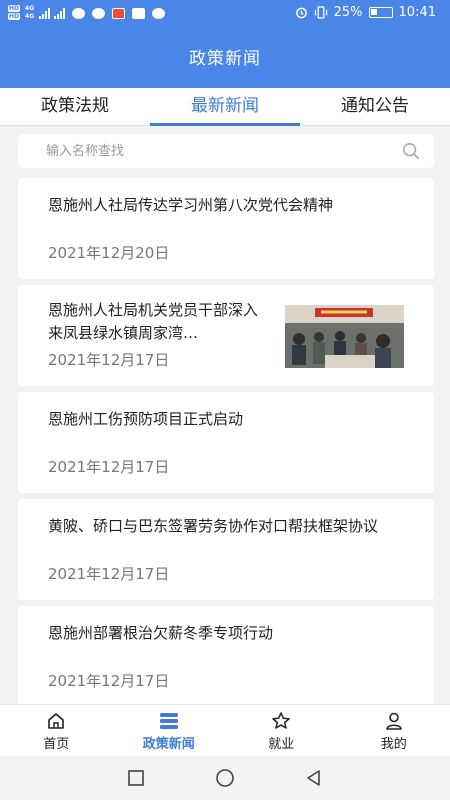  What do you see at coordinates (225, 14) in the screenshot?
I see `status-bar: HD HD 4G 4G 25% 10:41` at bounding box center [225, 14].